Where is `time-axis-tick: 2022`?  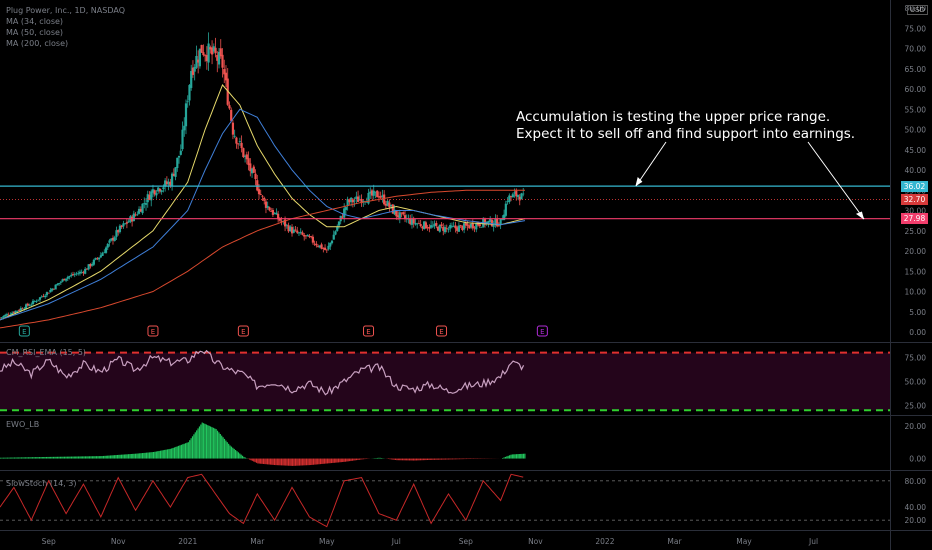
time-axis-tick: 2022 is located at coordinates (604, 541).